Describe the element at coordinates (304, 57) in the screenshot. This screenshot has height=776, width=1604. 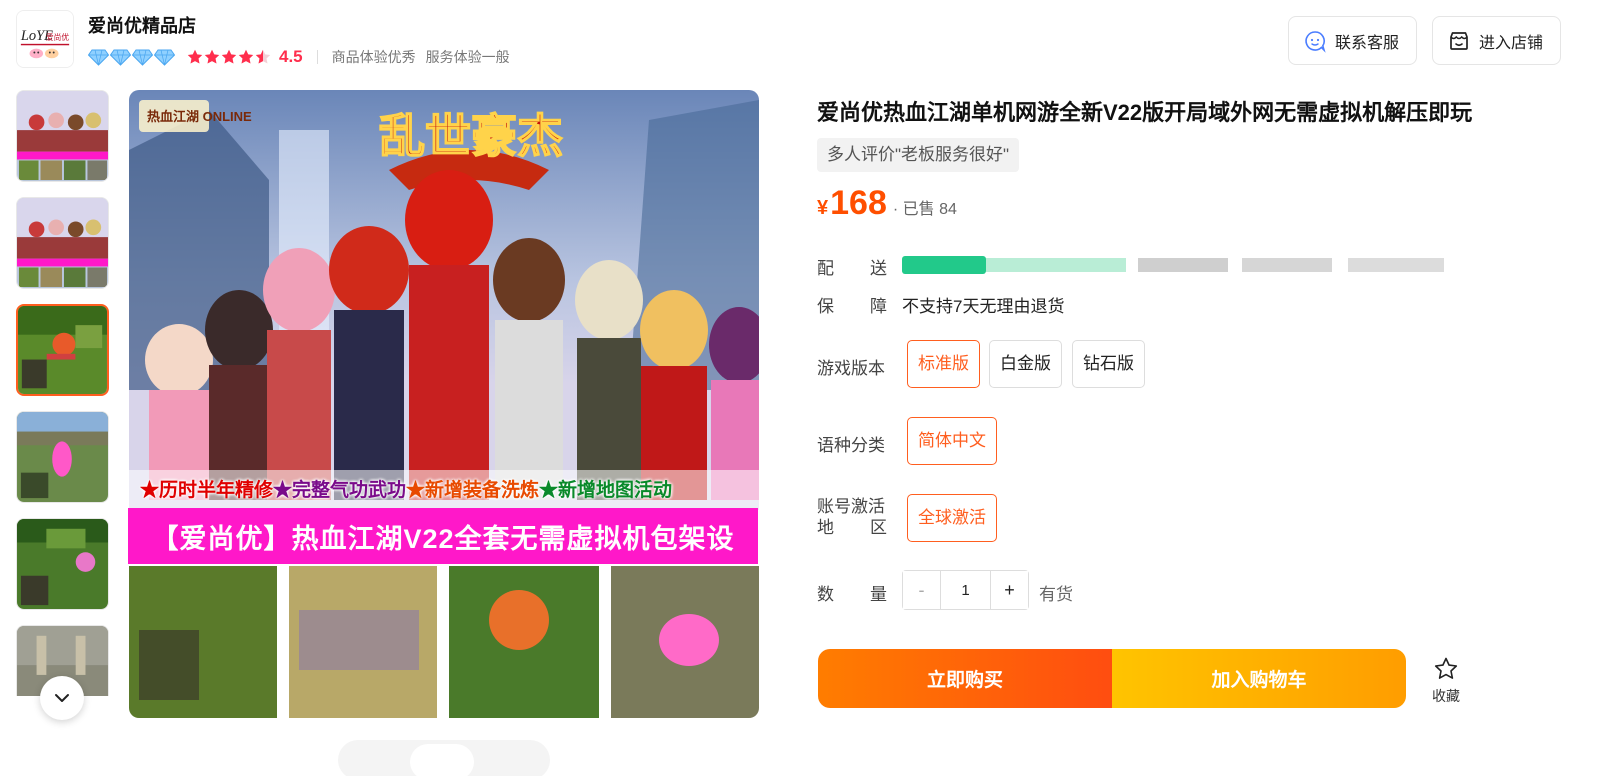
I see `shop-meta: 4.5 商品体验优秀 服务体验一般` at that location.